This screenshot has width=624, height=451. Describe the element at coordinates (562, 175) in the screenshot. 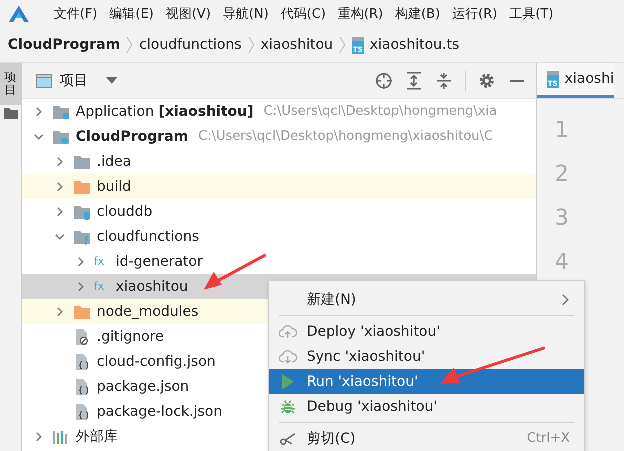

I see `line-number: 2` at that location.